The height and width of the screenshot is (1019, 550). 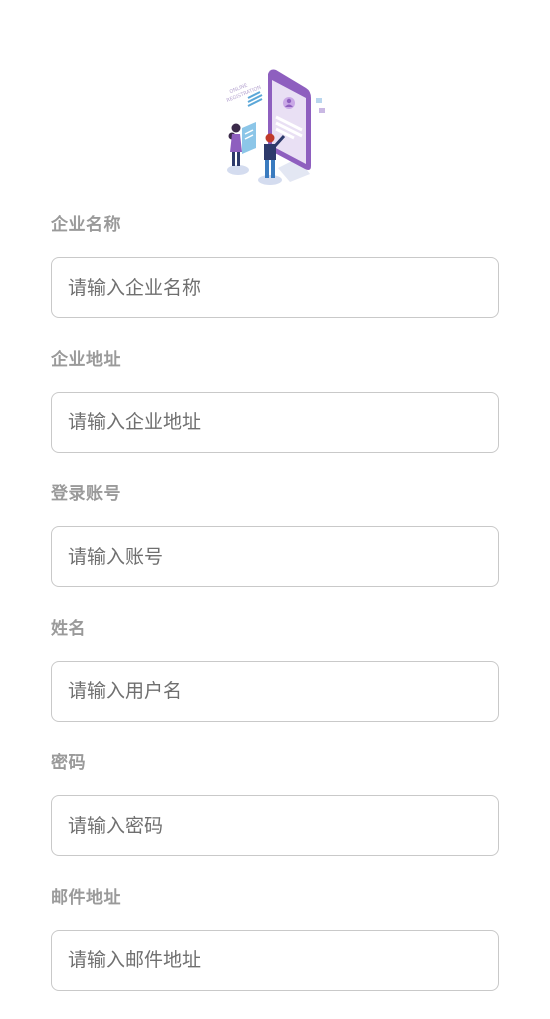 What do you see at coordinates (275, 826) in the screenshot?
I see `password-input` at bounding box center [275, 826].